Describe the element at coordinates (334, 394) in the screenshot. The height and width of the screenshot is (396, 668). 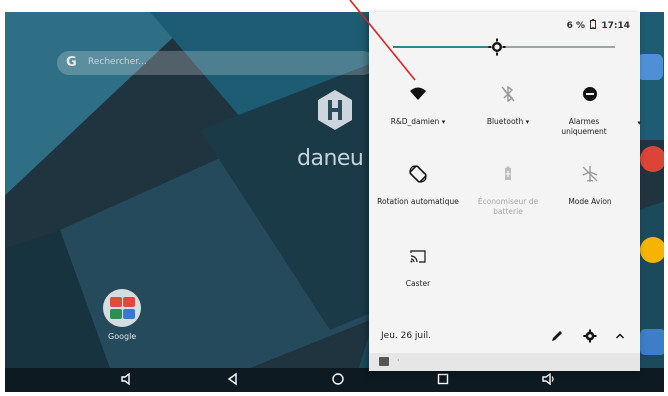
I see `screen-frame-bottom` at that location.